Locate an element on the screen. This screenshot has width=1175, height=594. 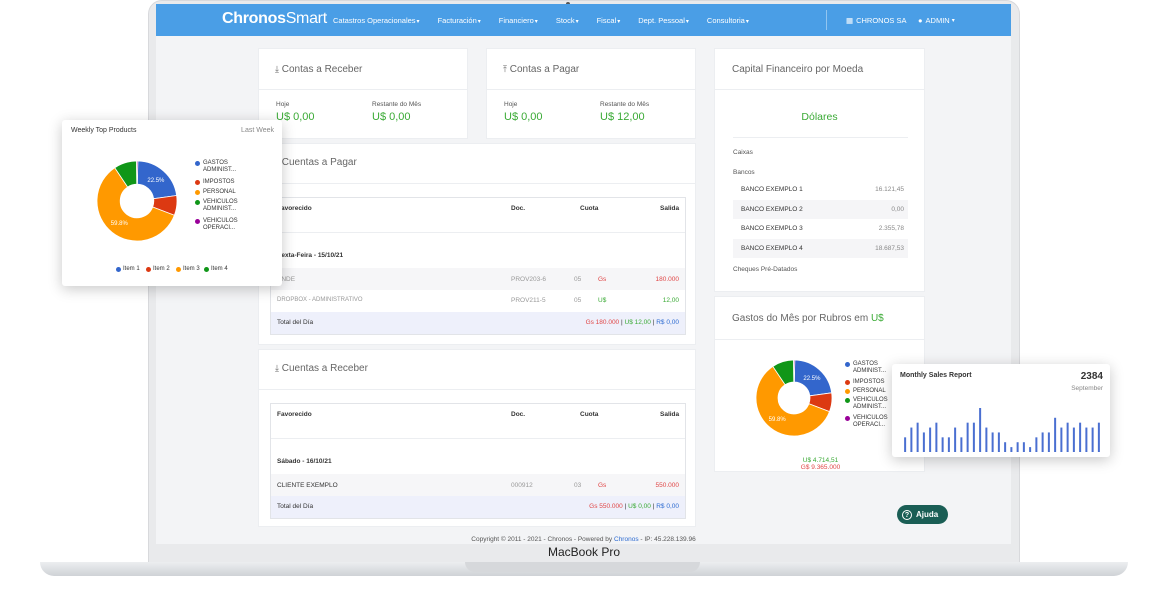
card-title-text: Contas a Pagar is located at coordinates (544, 69).